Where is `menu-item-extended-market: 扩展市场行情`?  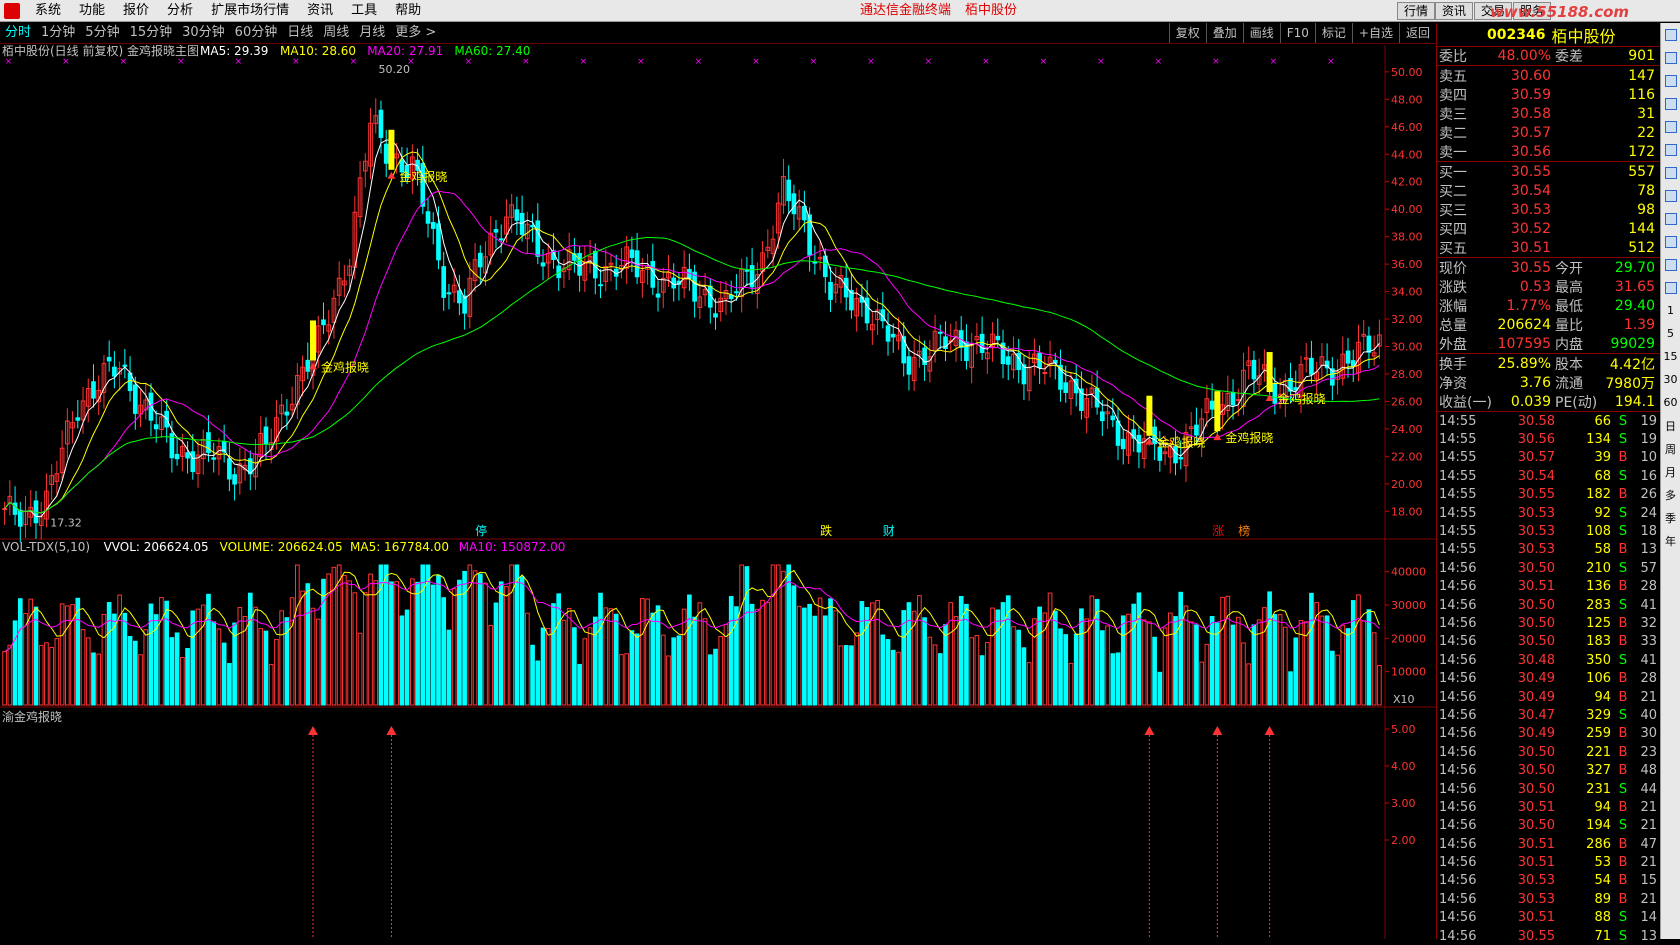 menu-item-extended-market: 扩展市场行情 is located at coordinates (250, 11).